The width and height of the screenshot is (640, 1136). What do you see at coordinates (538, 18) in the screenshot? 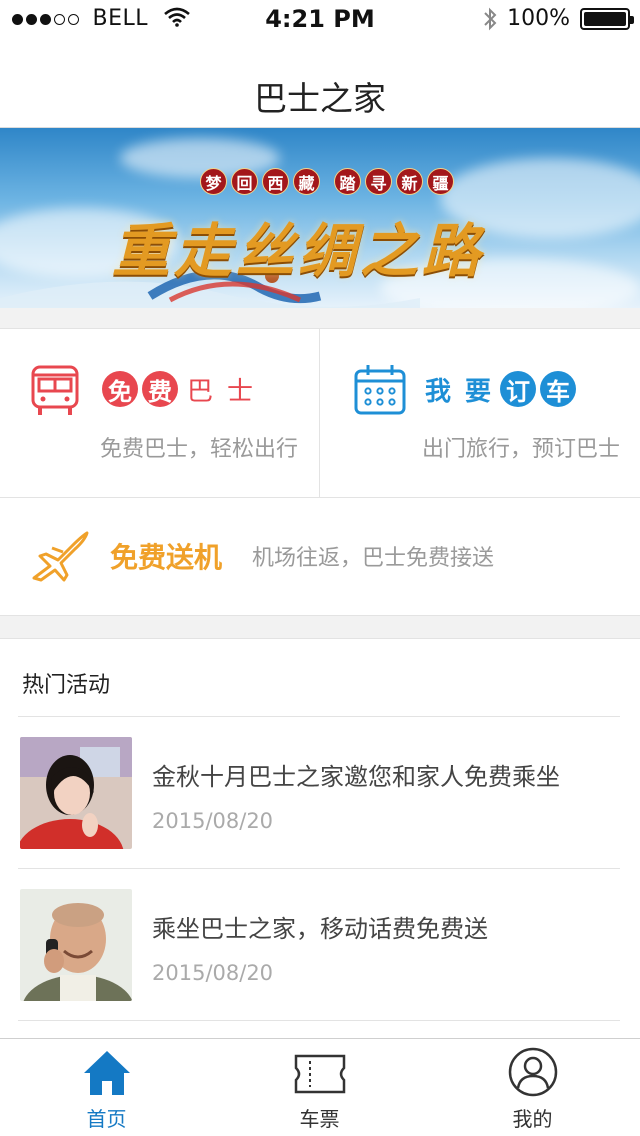
I see `battery-percent: 100%` at bounding box center [538, 18].